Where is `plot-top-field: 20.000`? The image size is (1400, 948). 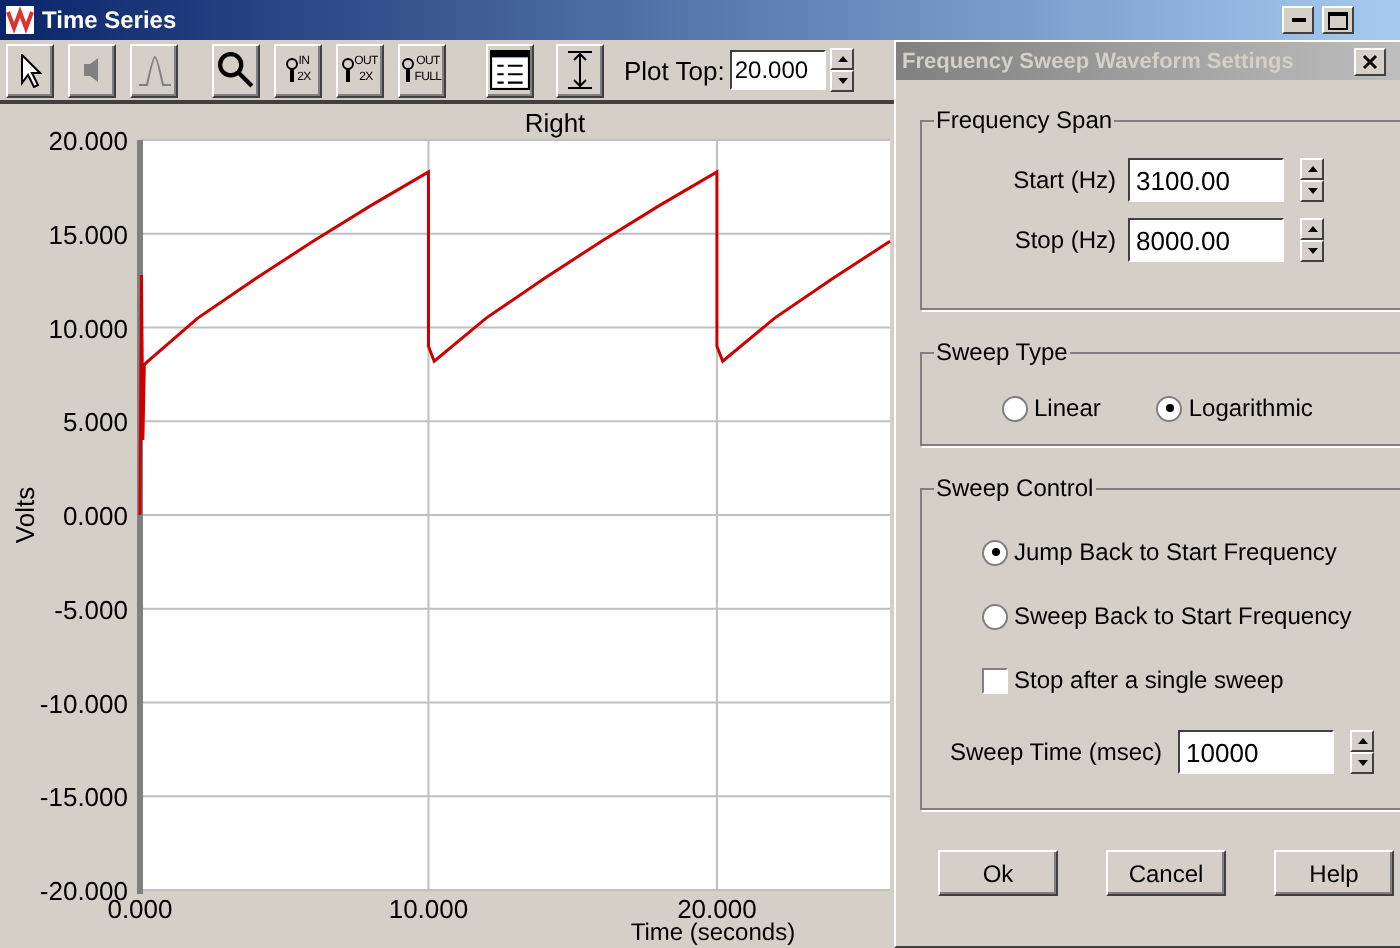 plot-top-field: 20.000 is located at coordinates (778, 70).